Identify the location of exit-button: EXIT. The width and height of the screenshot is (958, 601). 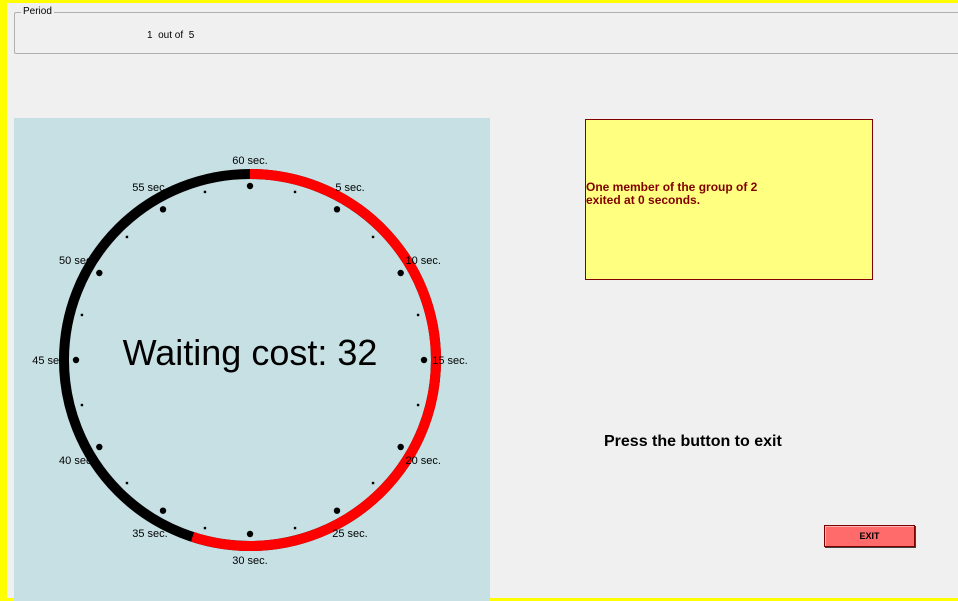
(869, 536).